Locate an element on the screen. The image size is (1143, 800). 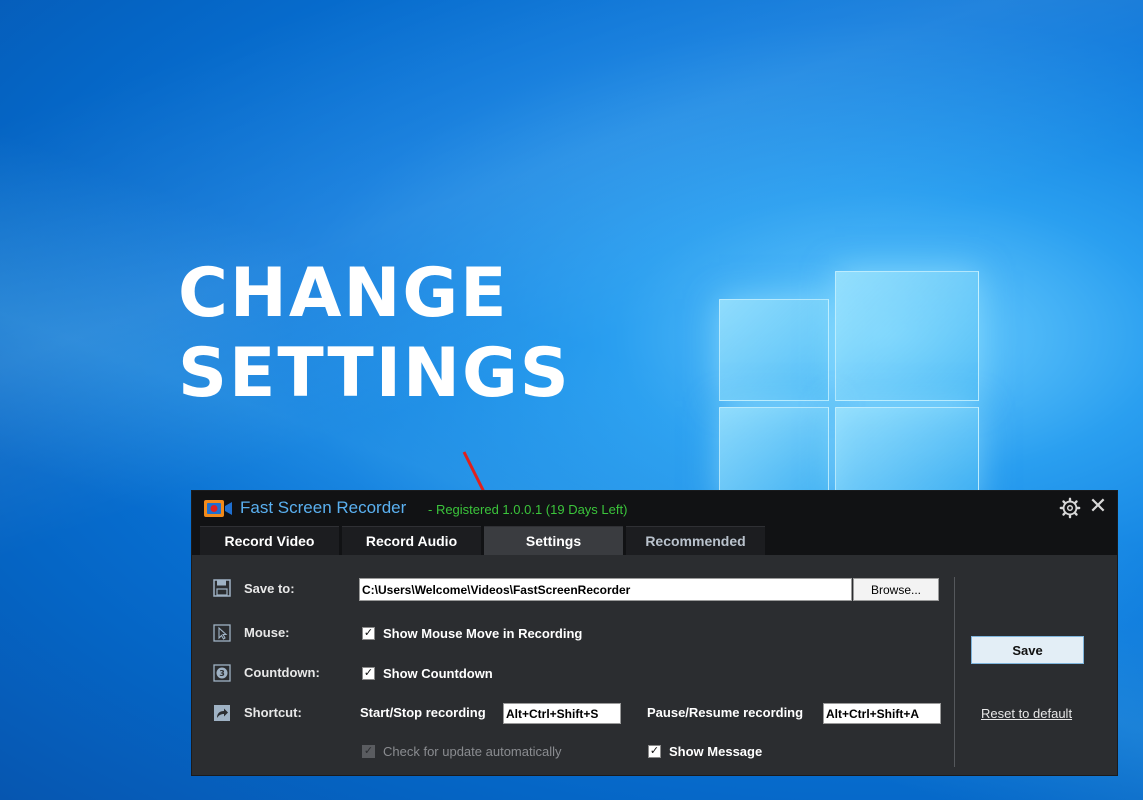
tab-record-audio: Record Audio is located at coordinates (411, 540).